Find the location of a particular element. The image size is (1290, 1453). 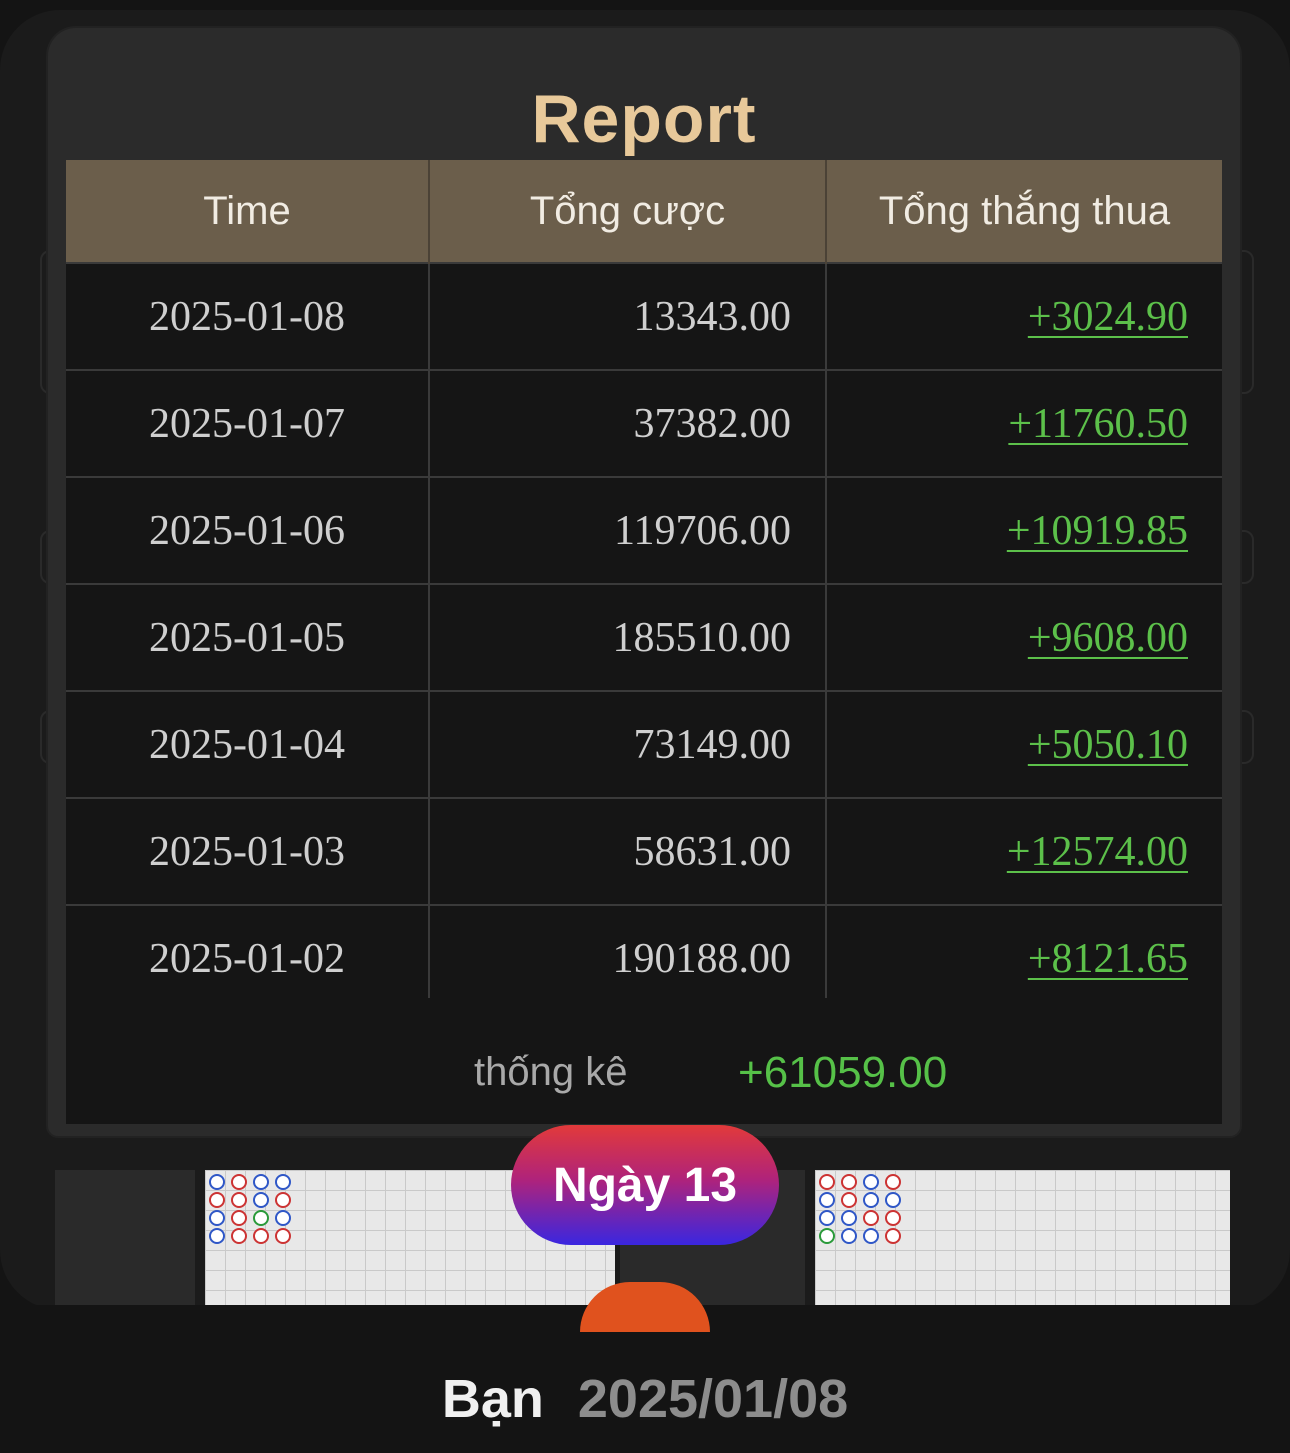

row-win-loss-link: +3024.90 is located at coordinates (1108, 317).